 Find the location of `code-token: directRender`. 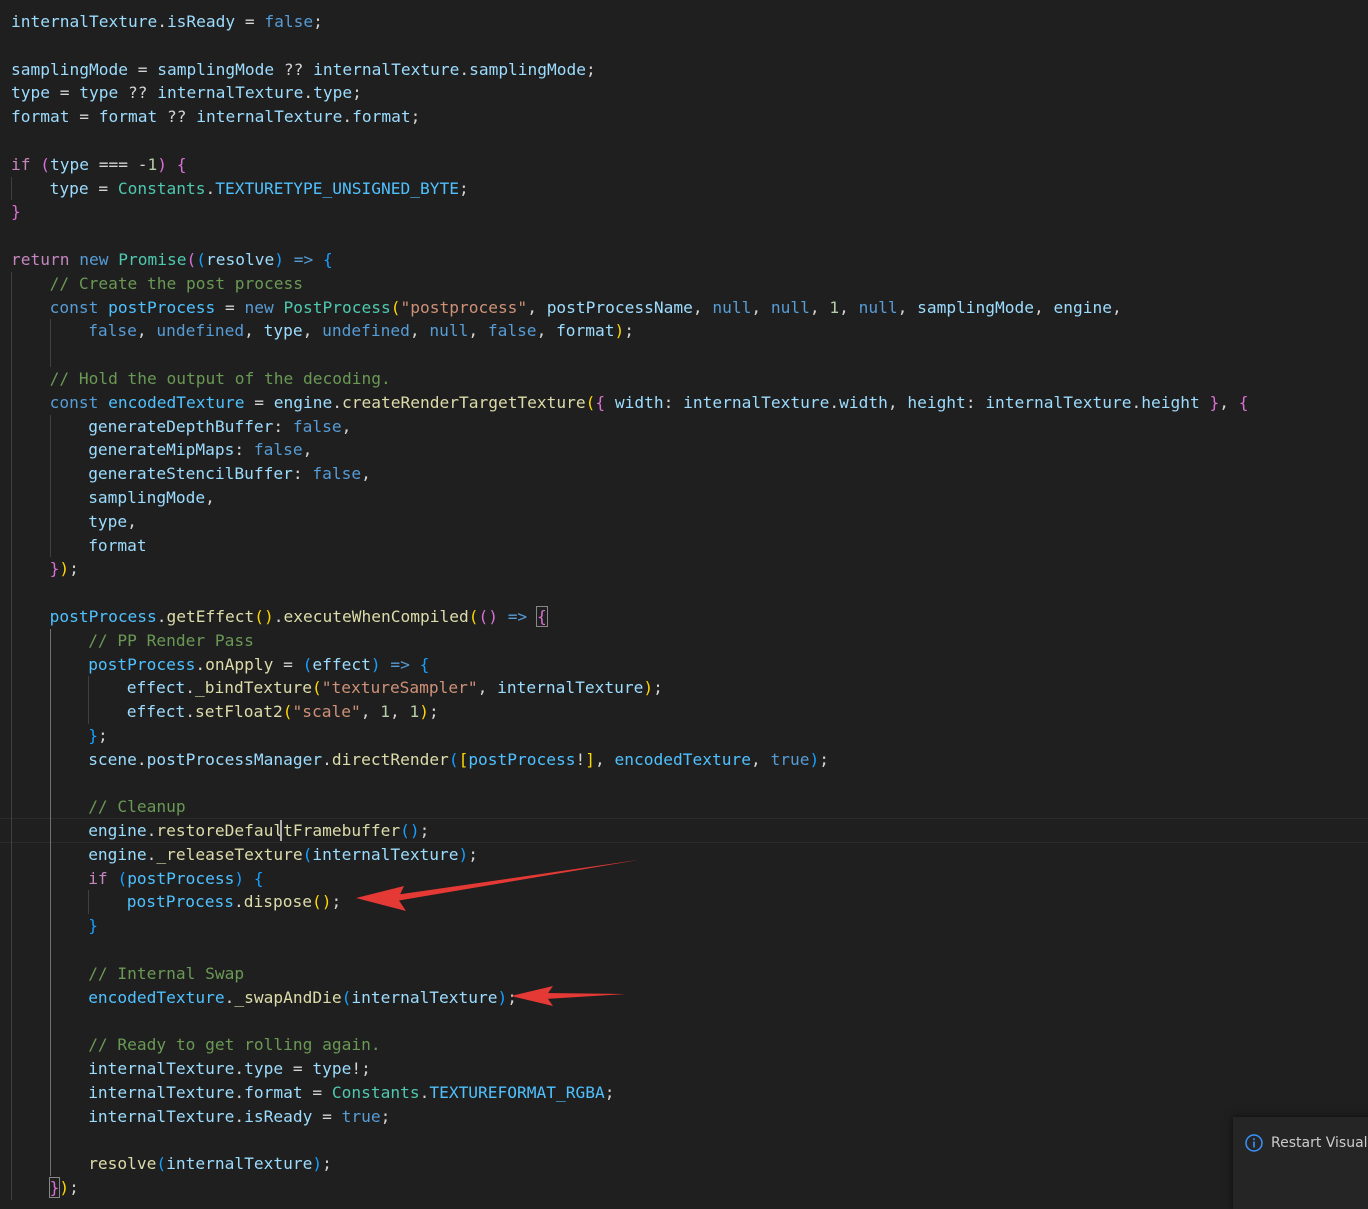

code-token: directRender is located at coordinates (390, 759).